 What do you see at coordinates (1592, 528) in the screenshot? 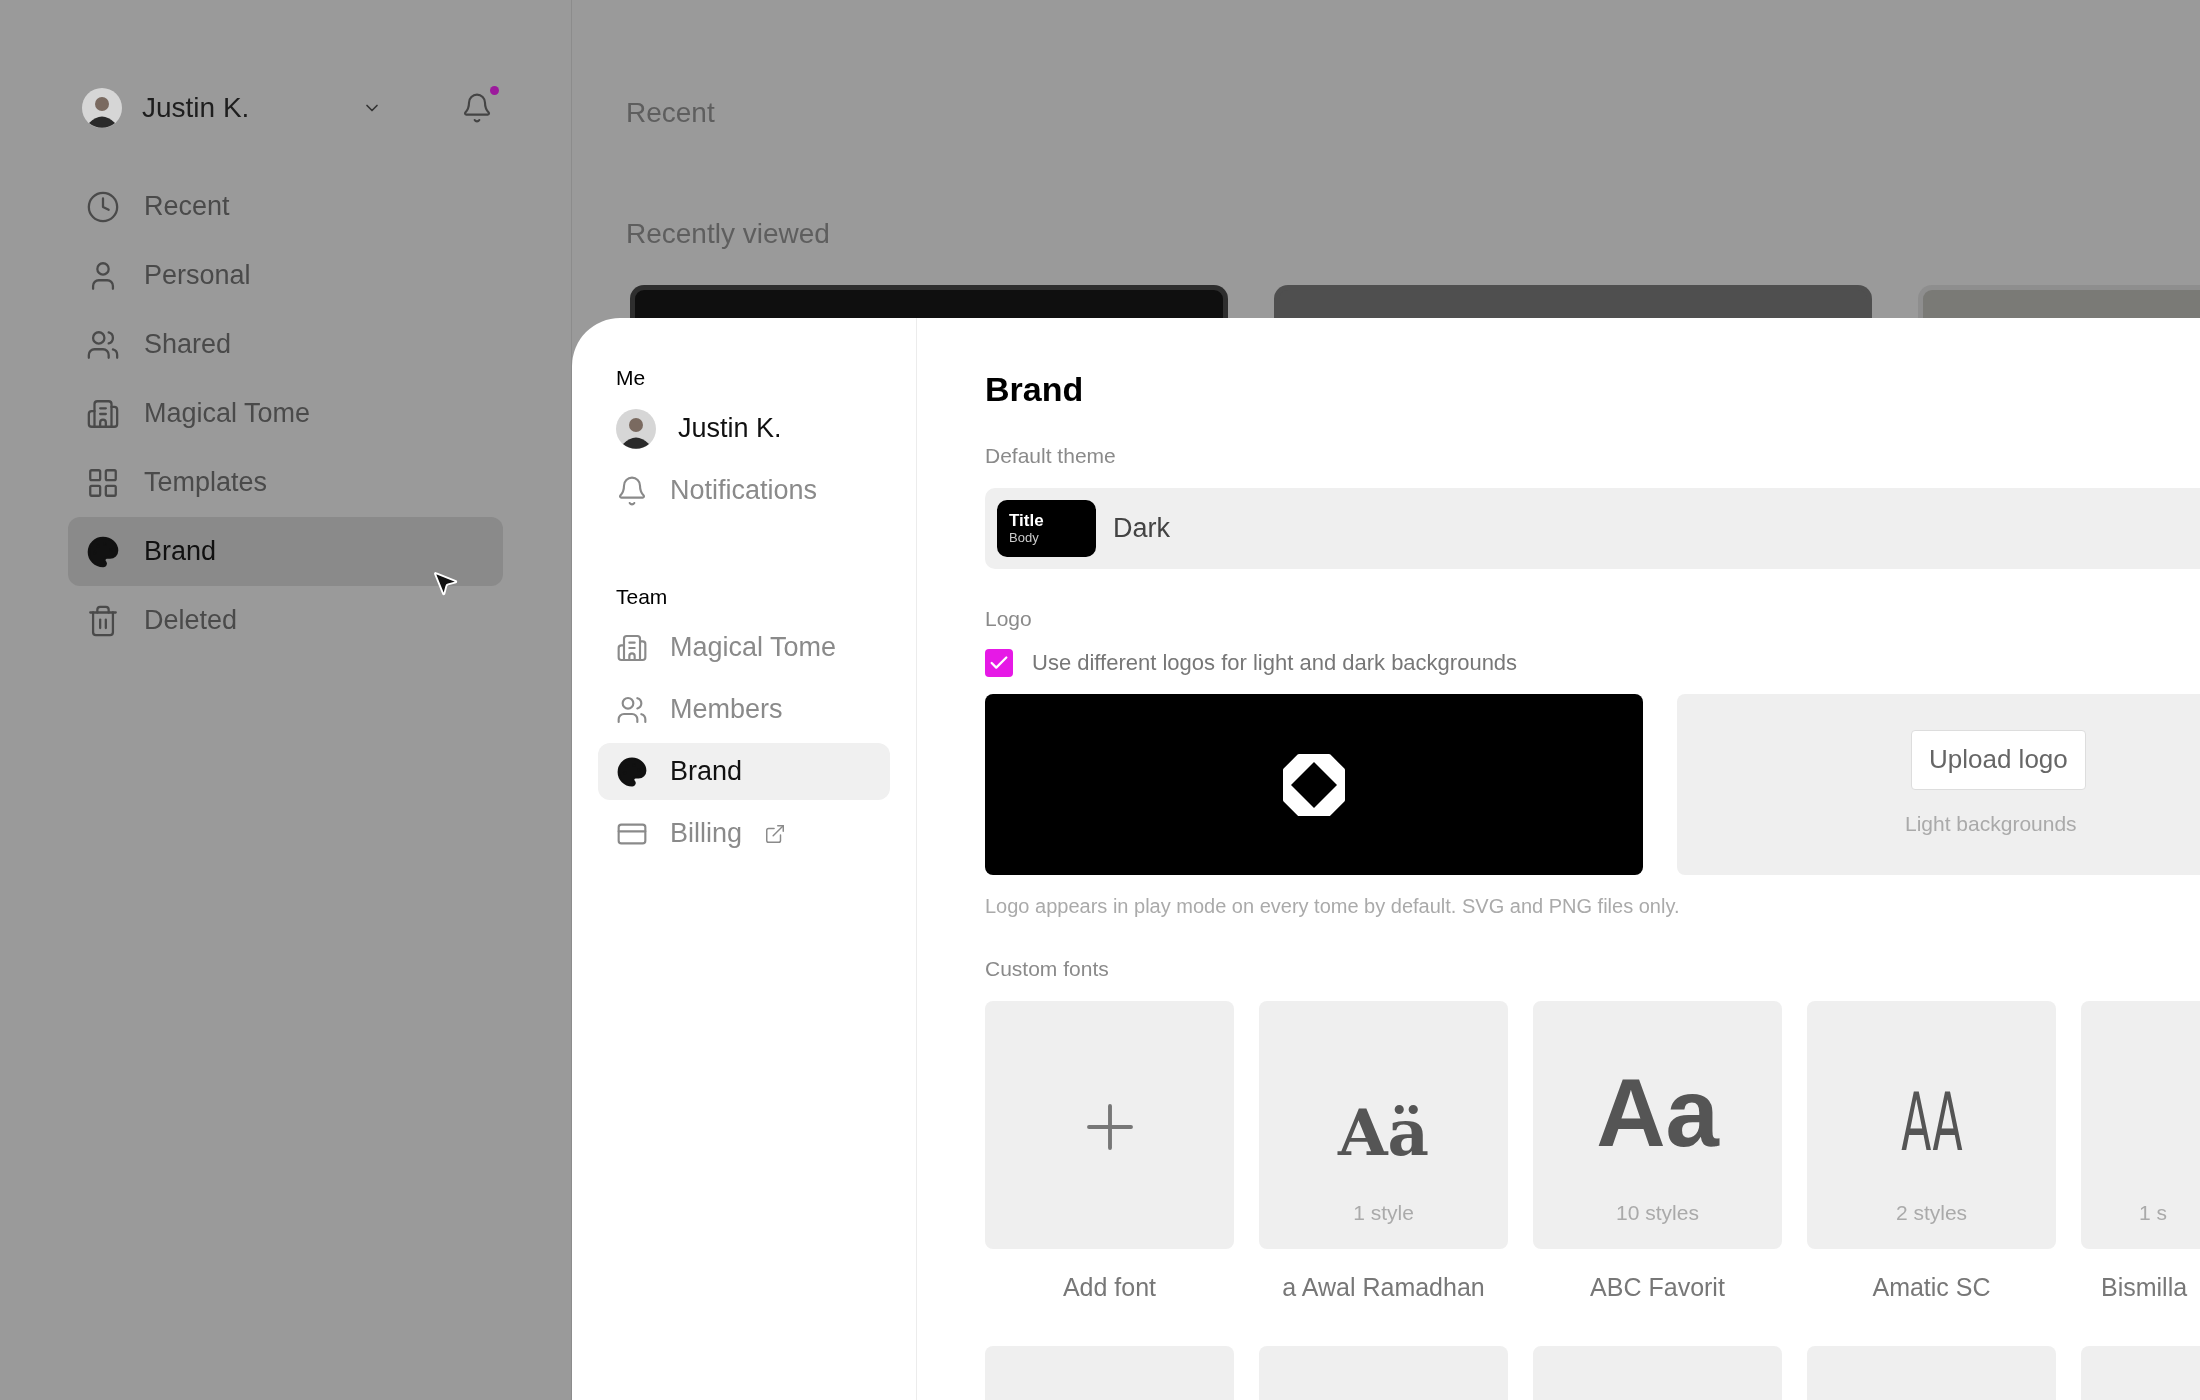
I see `theme-select: Title Body Dark` at bounding box center [1592, 528].